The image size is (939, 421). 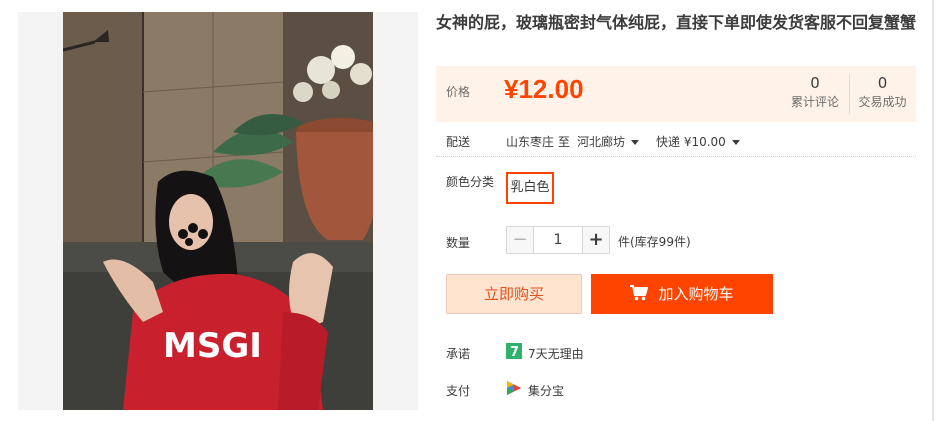 What do you see at coordinates (815, 83) in the screenshot?
I see `reviews-count: 0` at bounding box center [815, 83].